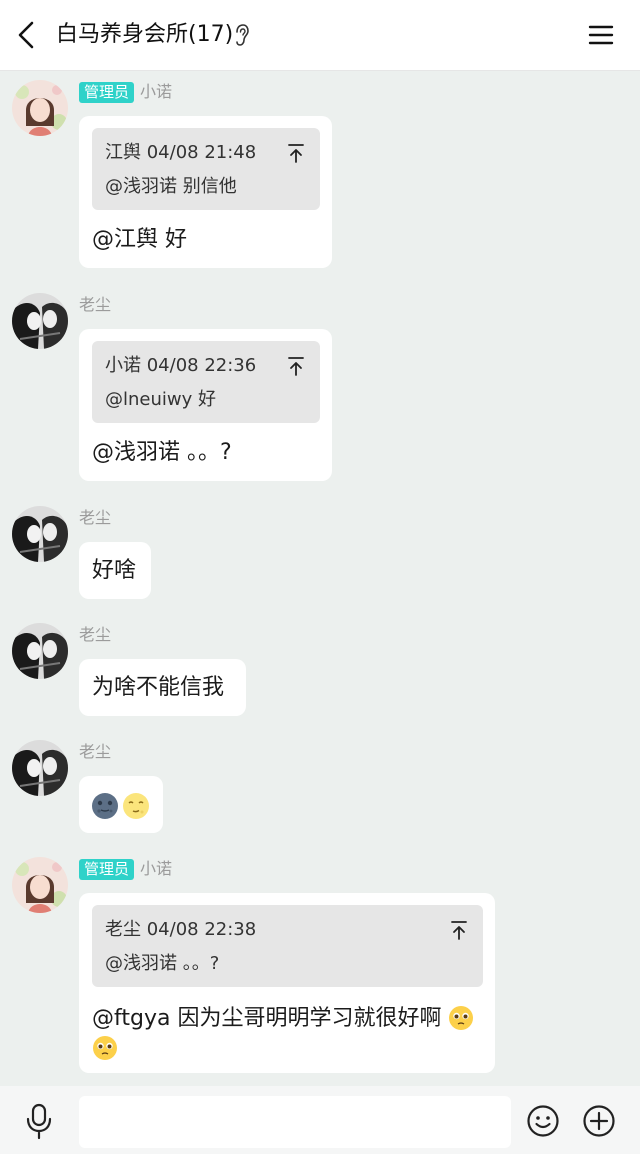 Image resolution: width=640 pixels, height=1154 pixels. Describe the element at coordinates (121, 804) in the screenshot. I see `message-bubble` at that location.